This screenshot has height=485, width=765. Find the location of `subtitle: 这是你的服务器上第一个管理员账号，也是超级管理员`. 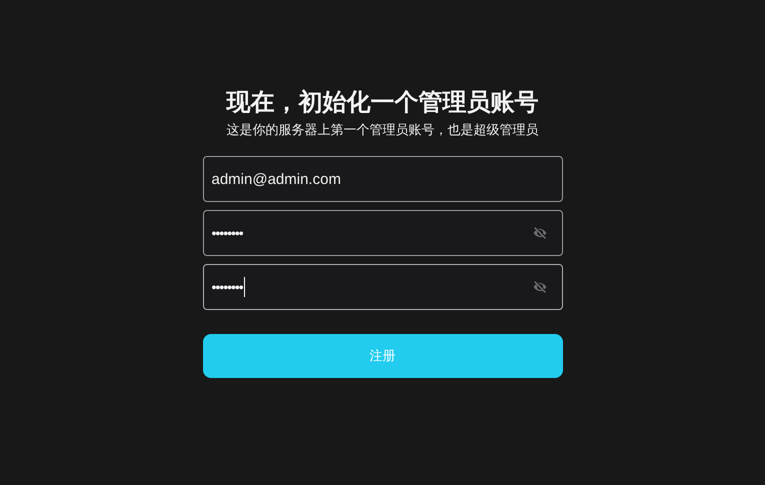

subtitle: 这是你的服务器上第一个管理员账号，也是超级管理员 is located at coordinates (383, 131).